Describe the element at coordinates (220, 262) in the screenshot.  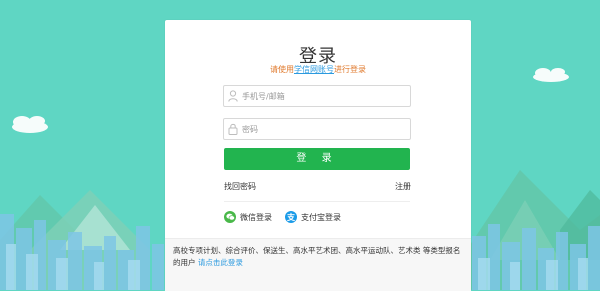
I see `special-login-link: 请点击此登录` at that location.